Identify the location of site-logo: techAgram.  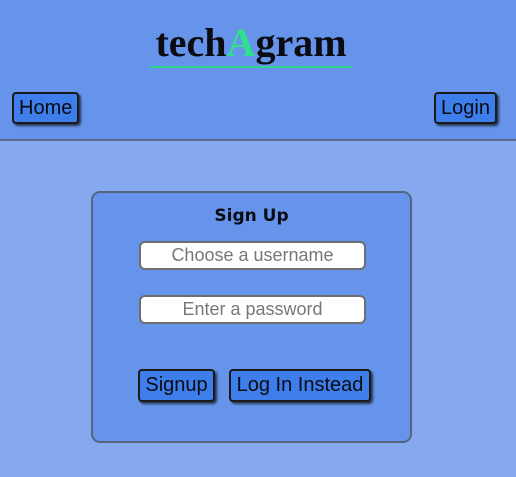
(251, 44).